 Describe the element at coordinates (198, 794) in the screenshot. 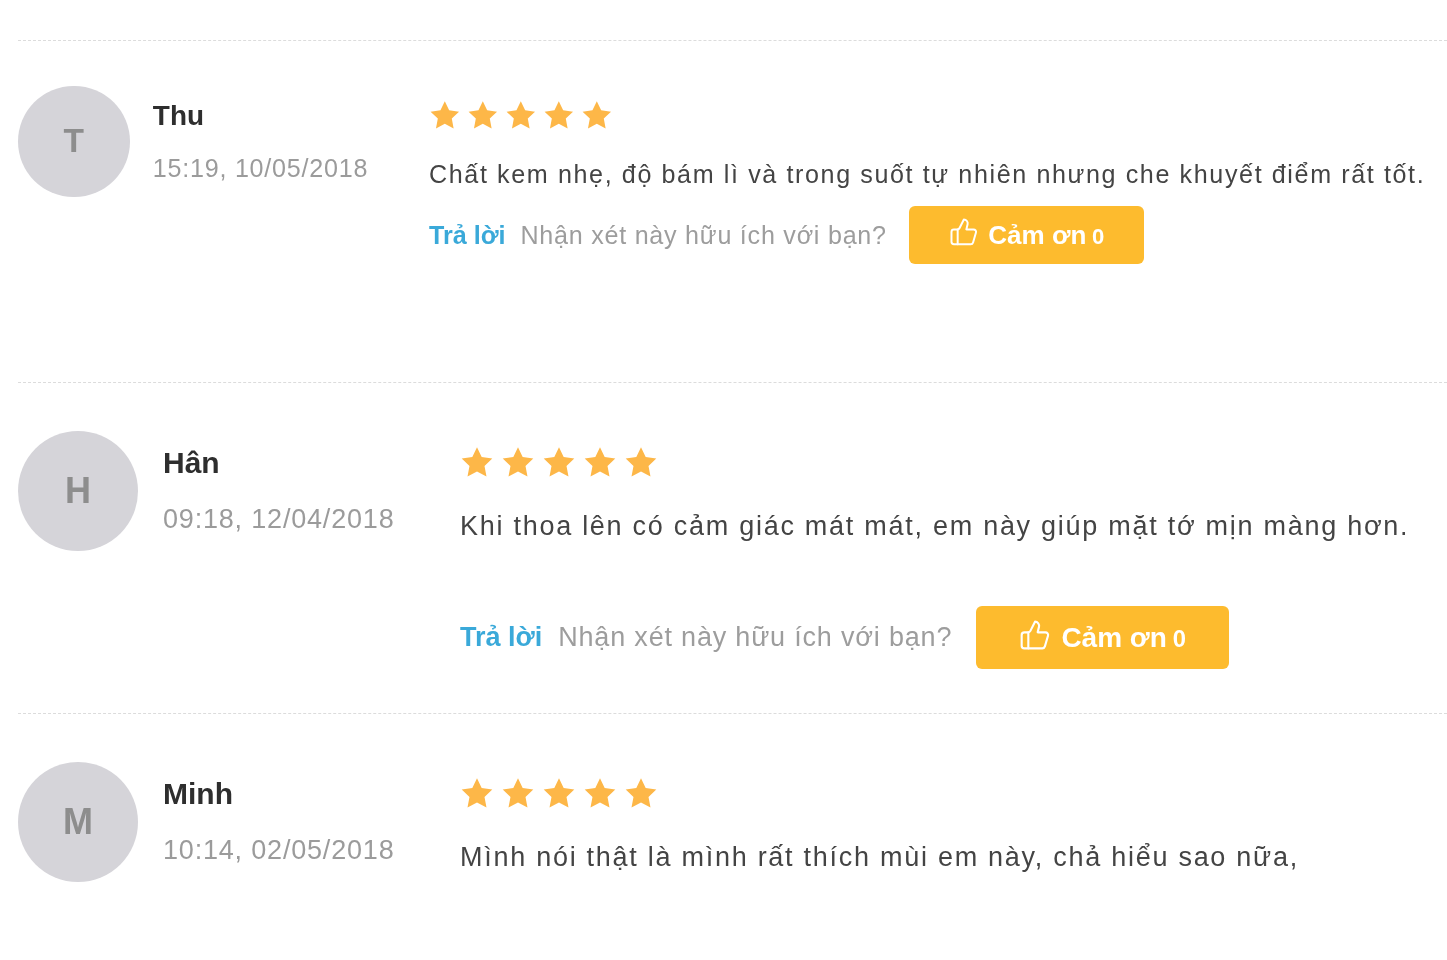

I see `reviewer-name: Minh` at that location.